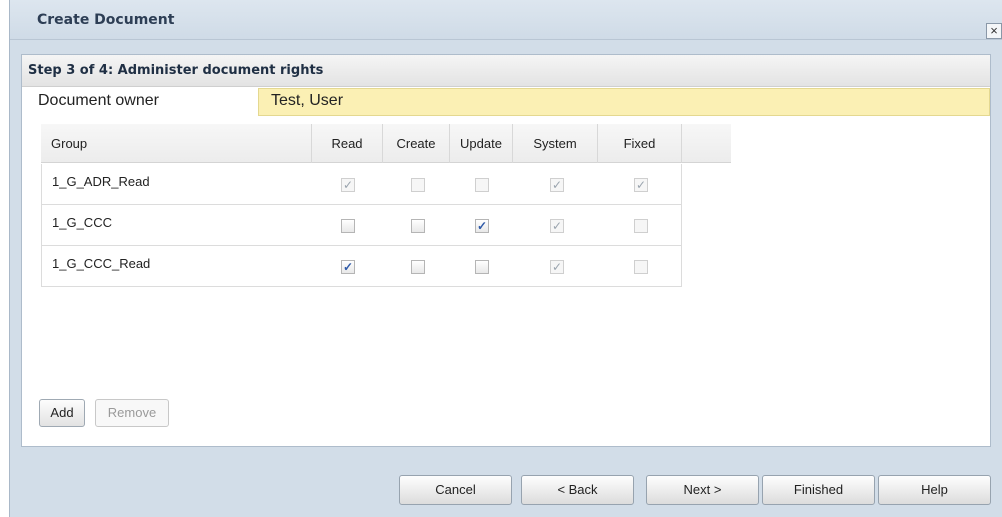 The width and height of the screenshot is (1002, 517). I want to click on table-row: 1_G_CCC ✓ ✓, so click(361, 225).